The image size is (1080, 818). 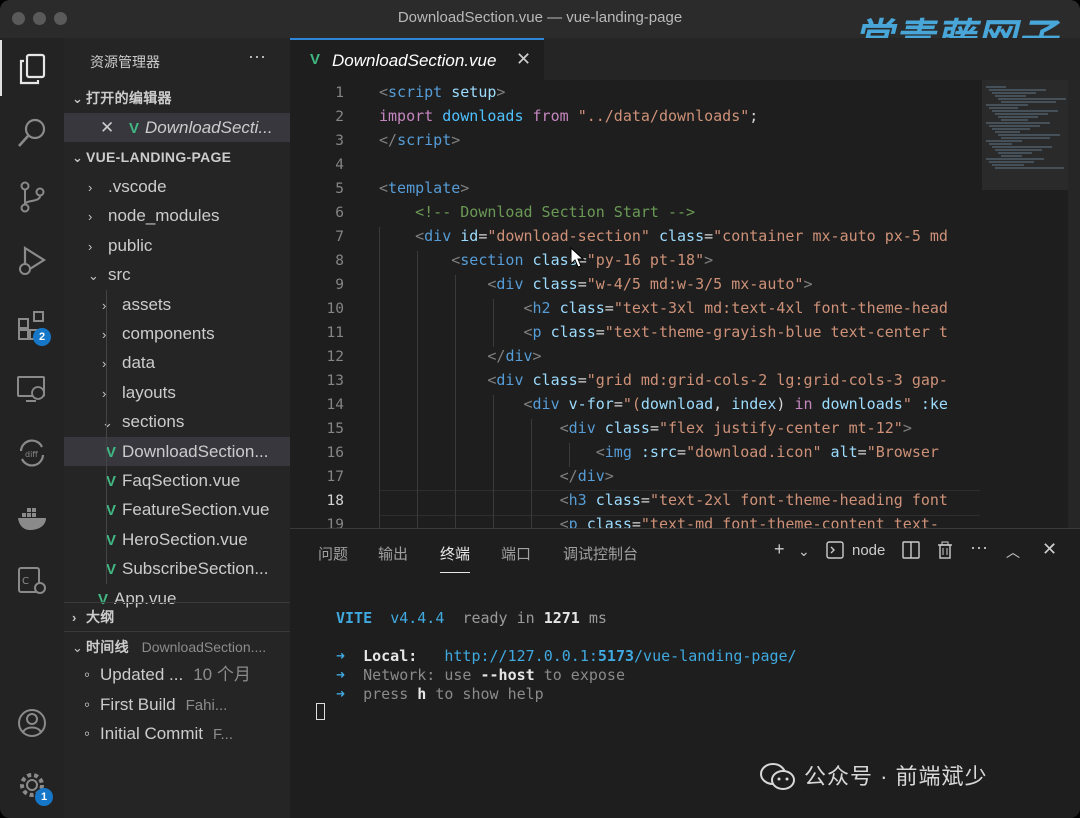 I want to click on timeline-item: ◦ Updated ... 10 个月, so click(x=177, y=674).